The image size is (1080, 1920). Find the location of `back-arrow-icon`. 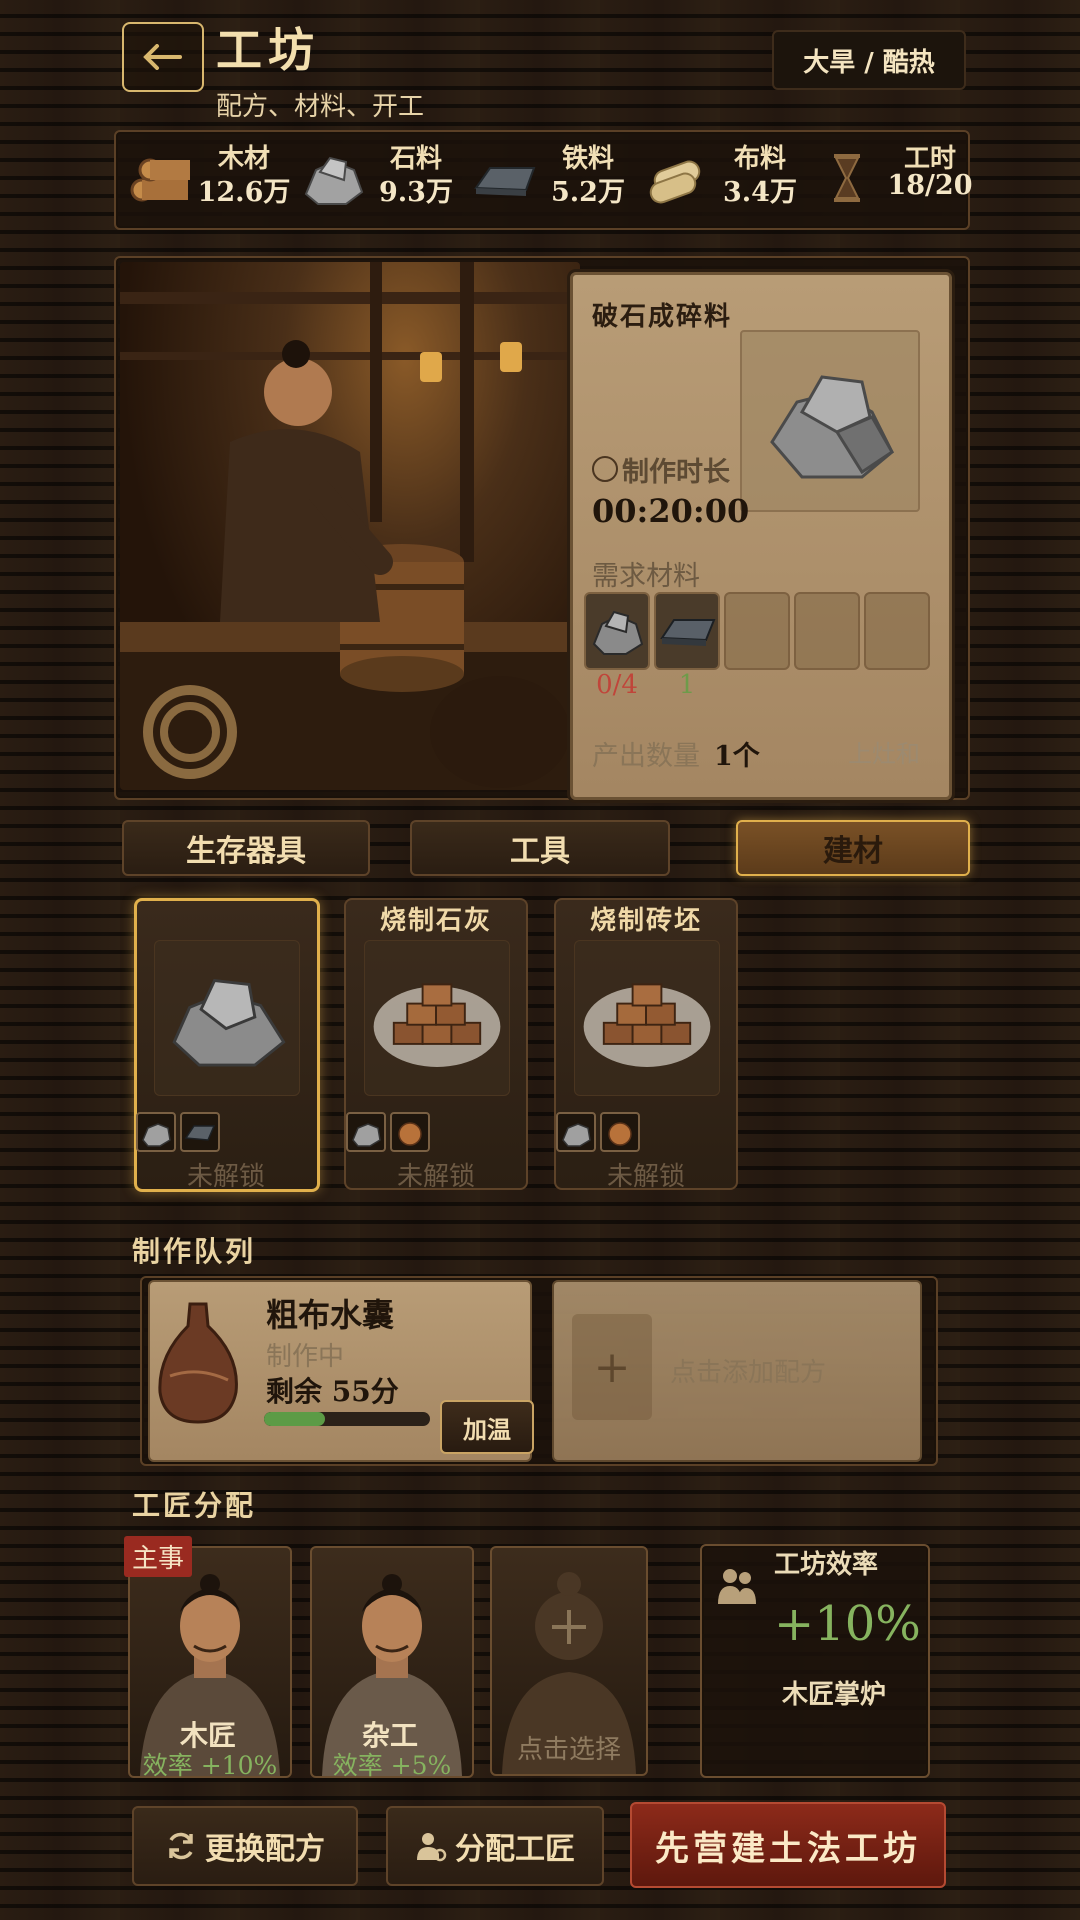

back-arrow-icon is located at coordinates (162, 57).